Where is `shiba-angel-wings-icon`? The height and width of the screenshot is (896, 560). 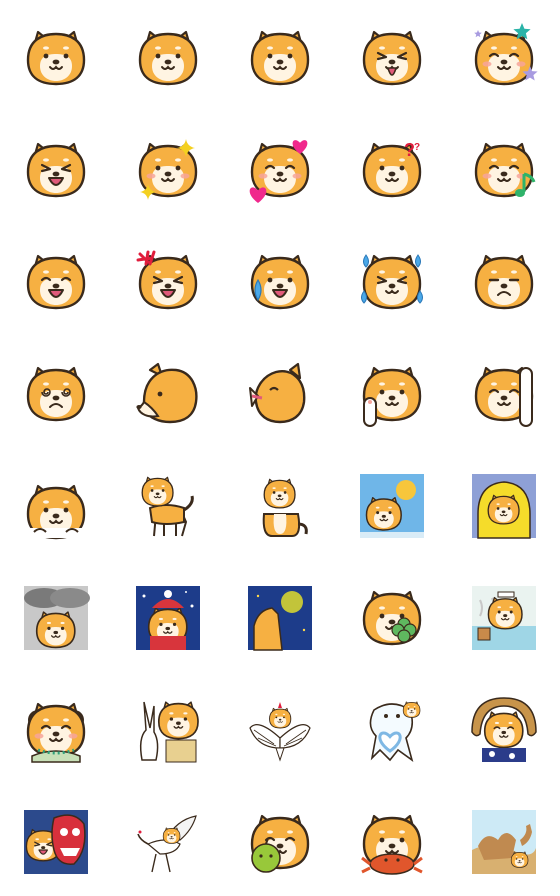 shiba-angel-wings-icon is located at coordinates (280, 732).